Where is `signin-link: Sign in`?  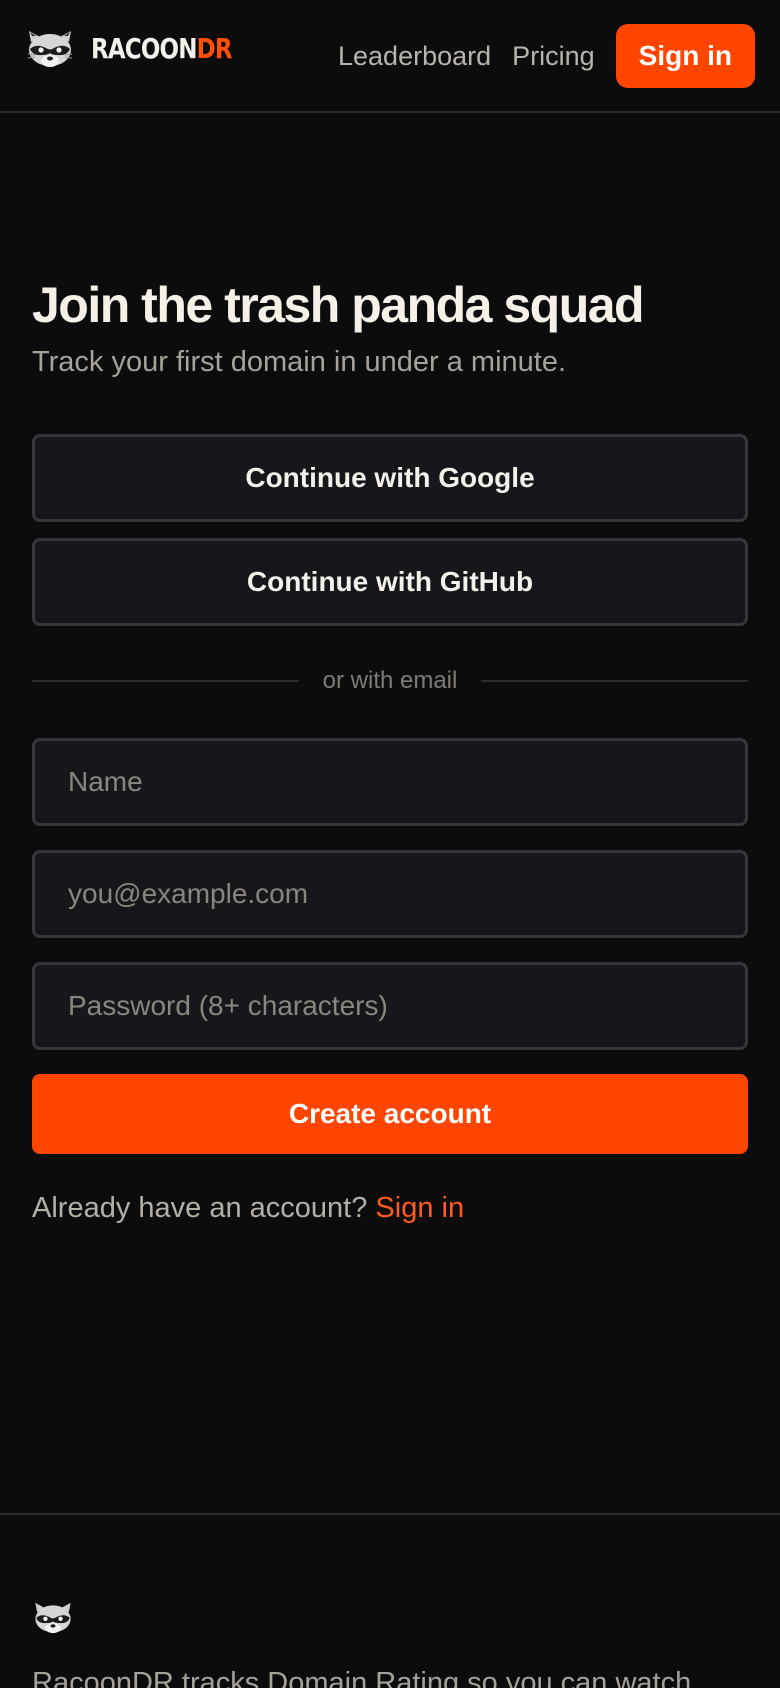
signin-link: Sign in is located at coordinates (419, 1208).